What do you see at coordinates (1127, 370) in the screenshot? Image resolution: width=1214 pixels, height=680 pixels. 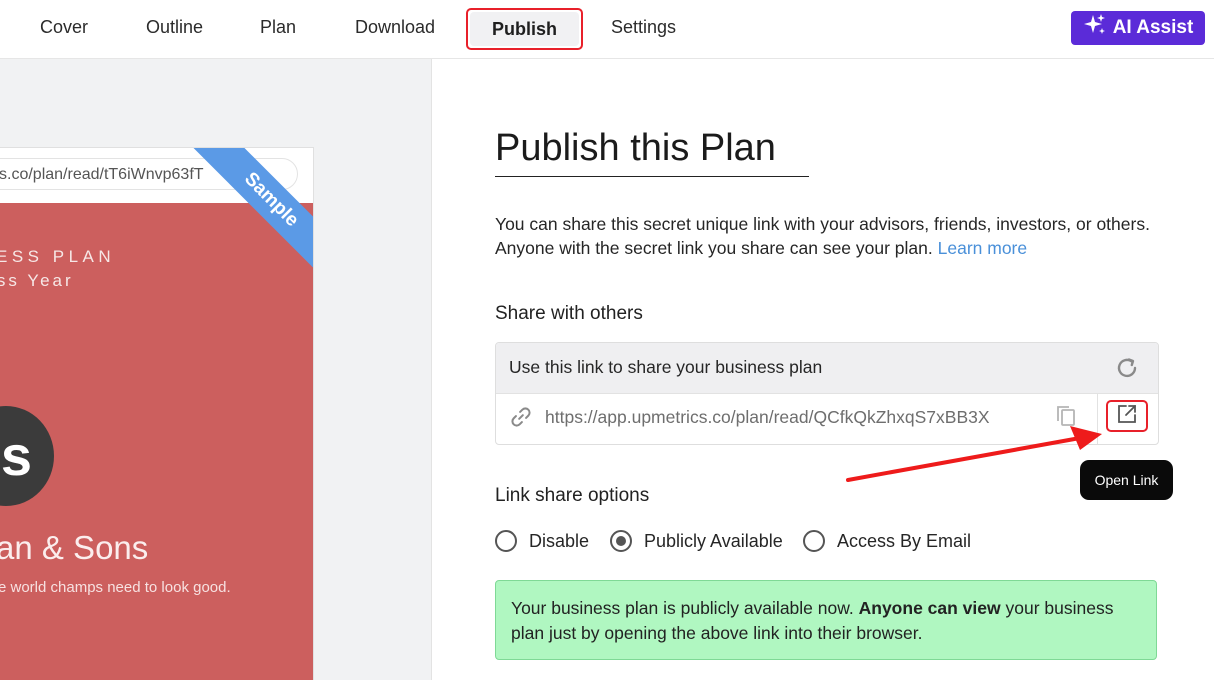 I see `refresh-icon` at bounding box center [1127, 370].